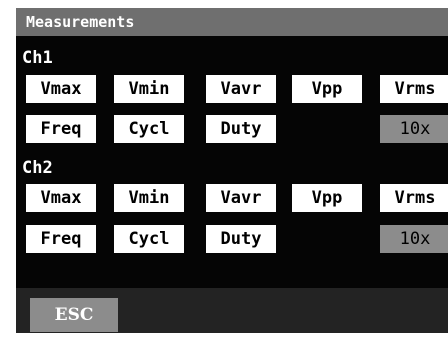 Image resolution: width=448 pixels, height=340 pixels. Describe the element at coordinates (149, 129) in the screenshot. I see `ch1-cycl-button: Cycl` at that location.